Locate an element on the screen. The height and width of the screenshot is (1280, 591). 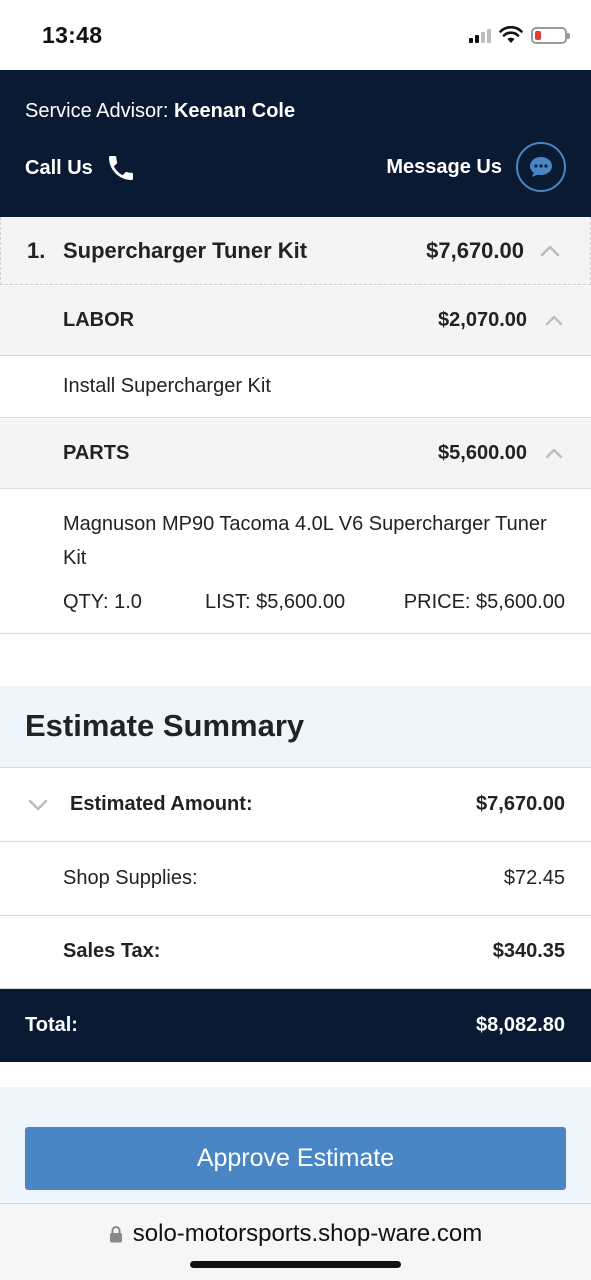
approve-estimate-button: Approve Estimate is located at coordinates (295, 1158).